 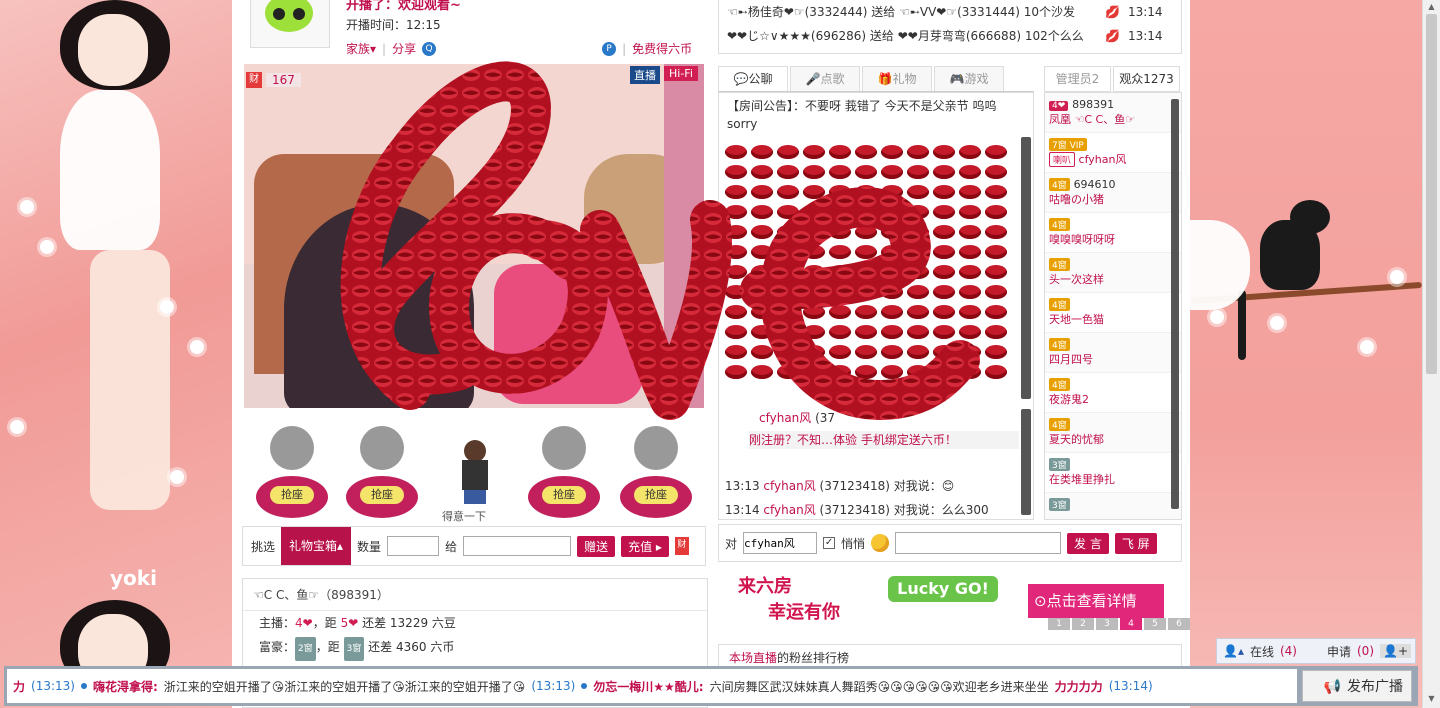 I want to click on family-link: 家族▾, so click(x=361, y=48).